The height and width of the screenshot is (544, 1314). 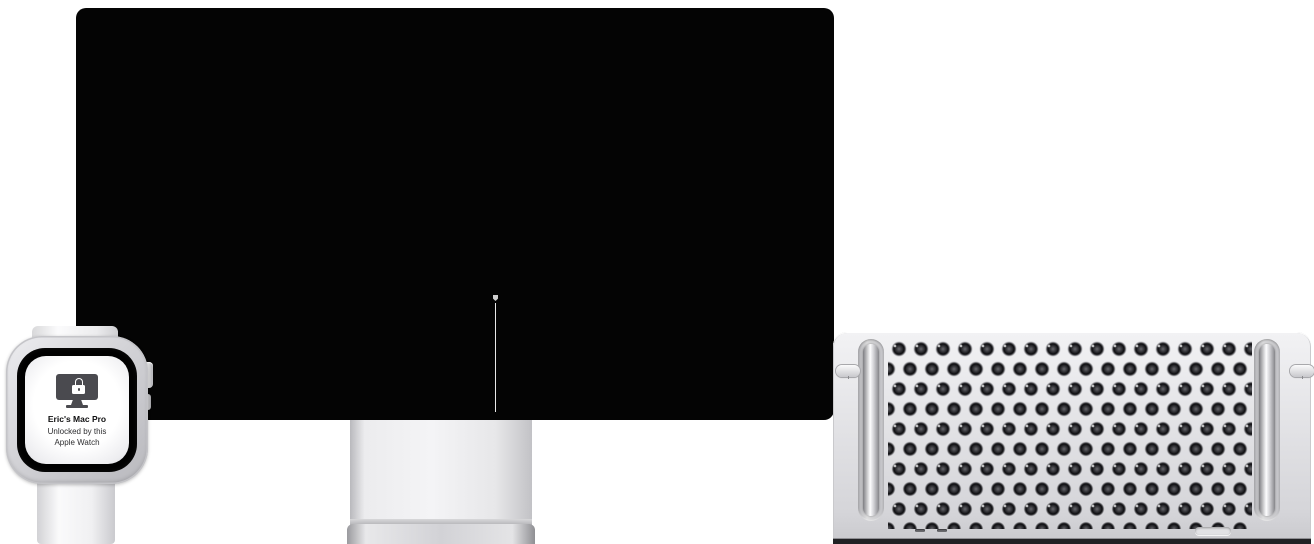 What do you see at coordinates (441, 534) in the screenshot?
I see `pro-stand-base` at bounding box center [441, 534].